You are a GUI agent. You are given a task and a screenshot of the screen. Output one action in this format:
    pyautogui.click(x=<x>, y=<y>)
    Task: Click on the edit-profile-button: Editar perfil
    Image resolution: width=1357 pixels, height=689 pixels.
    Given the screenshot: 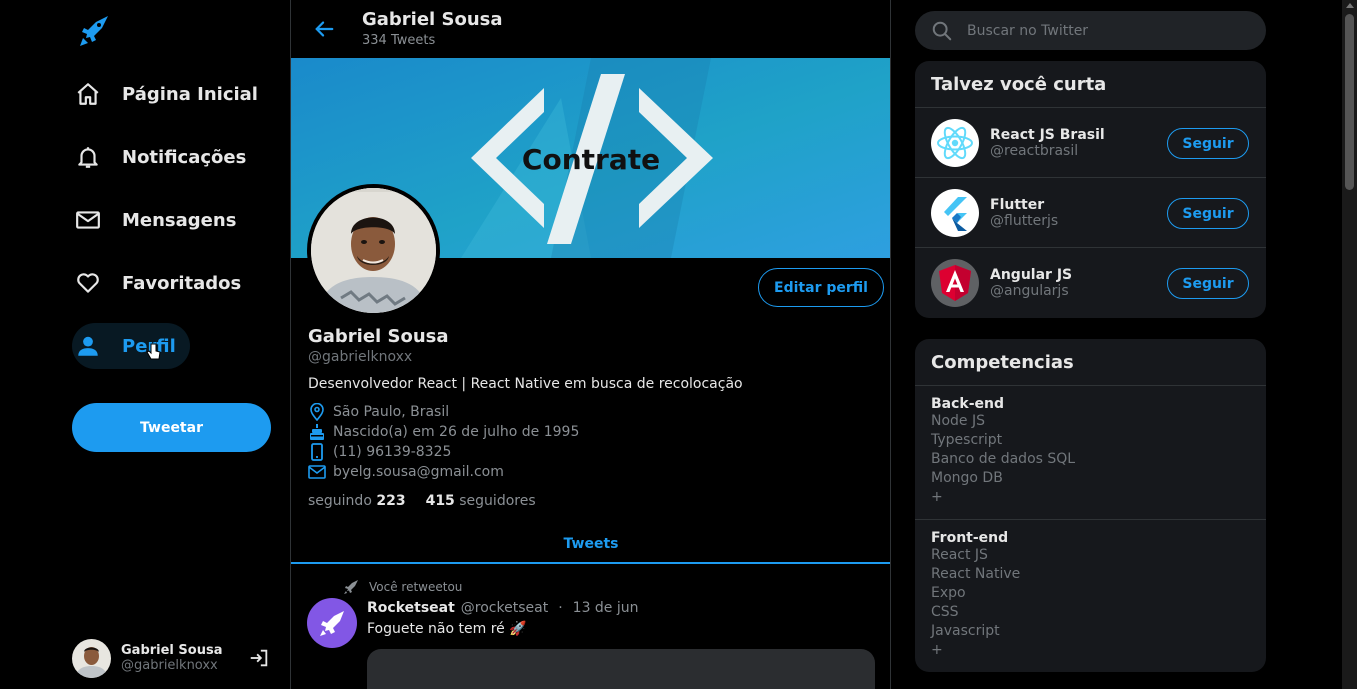 What is the action you would take?
    pyautogui.click(x=821, y=287)
    